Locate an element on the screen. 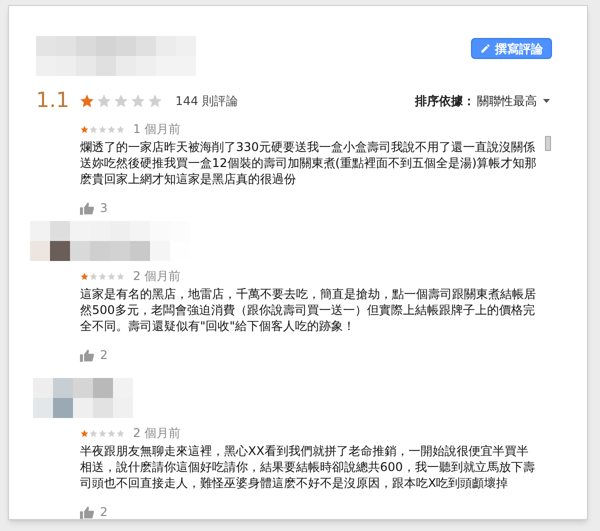 Image resolution: width=600 pixels, height=531 pixels. pencil-icon is located at coordinates (485, 48).